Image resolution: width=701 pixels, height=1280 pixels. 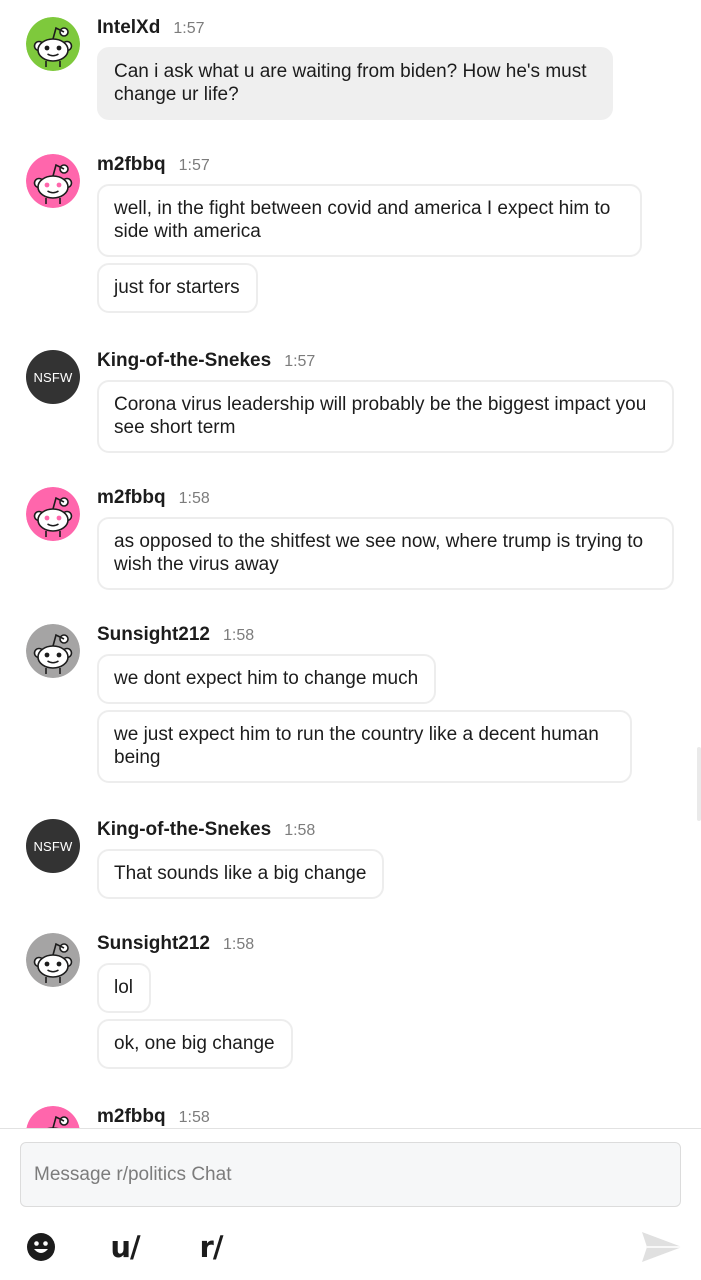 I want to click on message-header: IntelXd 1:57, so click(x=150, y=29).